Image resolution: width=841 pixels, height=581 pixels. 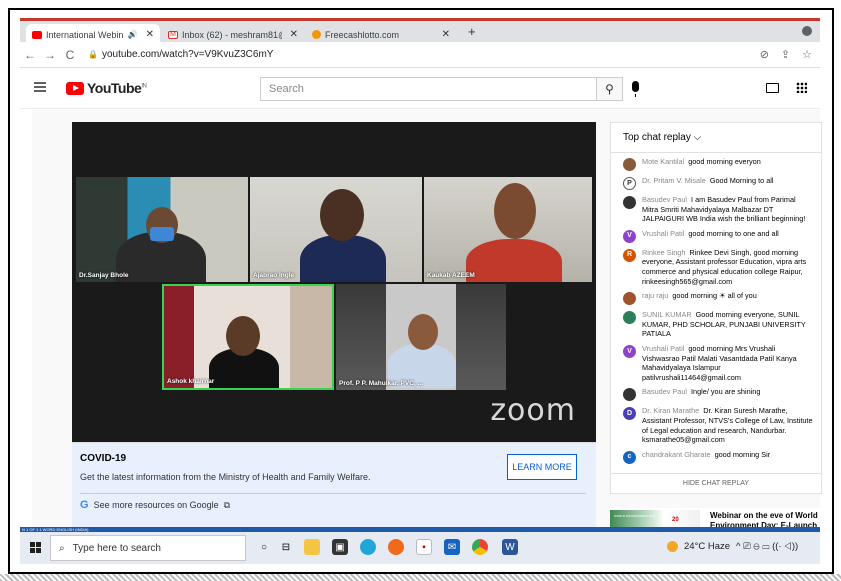 I want to click on external-link-icon: ⧉, so click(x=227, y=504).